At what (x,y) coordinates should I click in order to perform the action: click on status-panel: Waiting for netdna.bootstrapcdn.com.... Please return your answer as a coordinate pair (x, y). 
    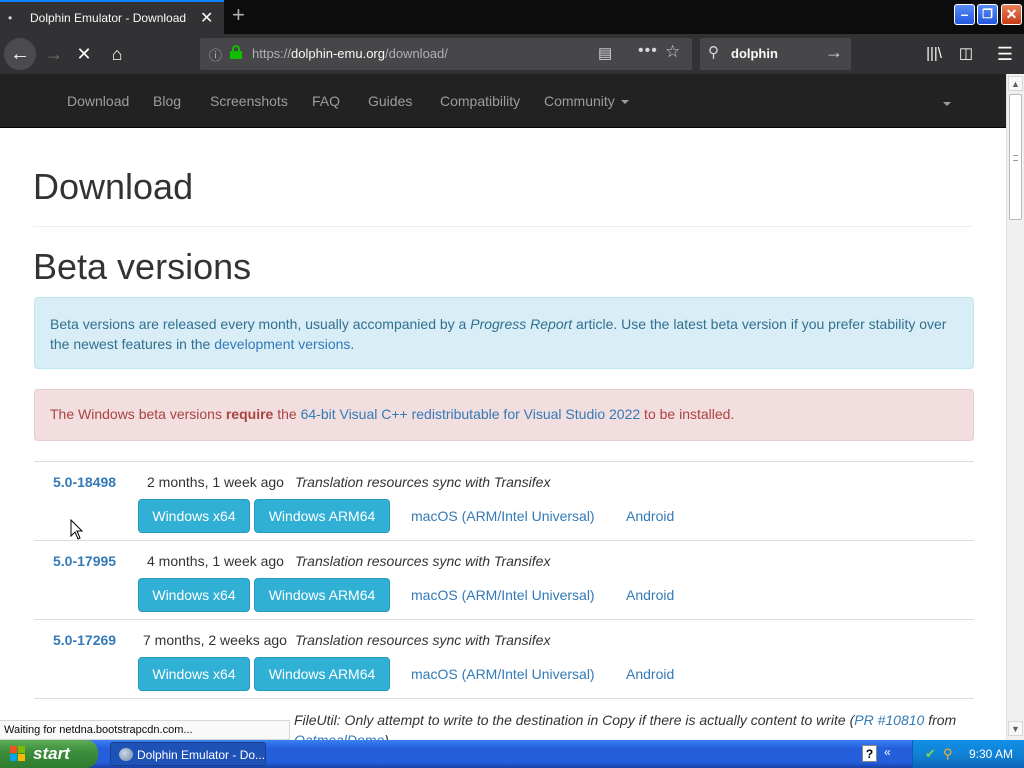
    Looking at the image, I should click on (145, 730).